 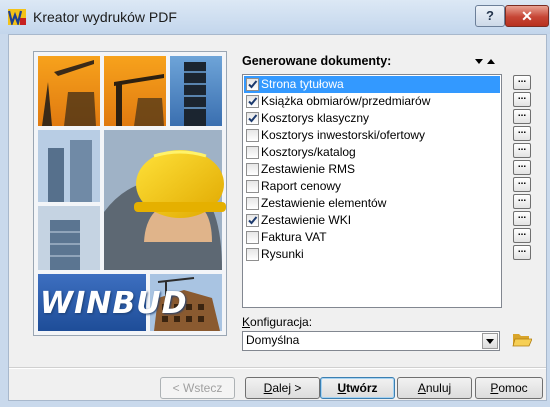 I want to click on document-label: Kosztorys klasyczny, so click(x=315, y=118).